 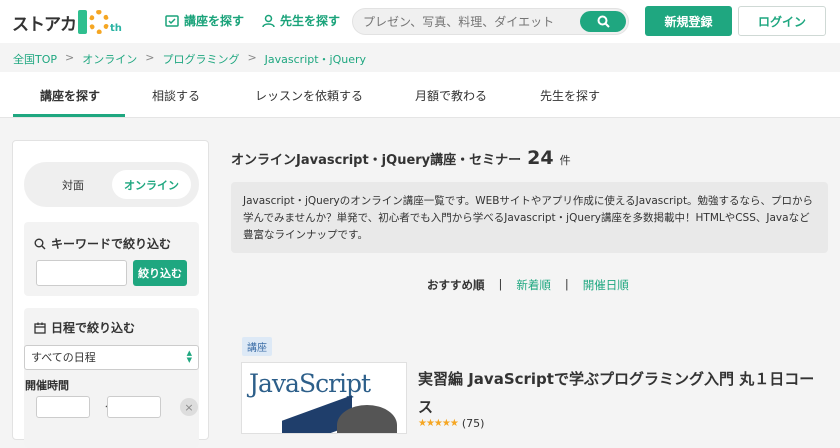 What do you see at coordinates (176, 95) in the screenshot?
I see `tab-consult: 相談する` at bounding box center [176, 95].